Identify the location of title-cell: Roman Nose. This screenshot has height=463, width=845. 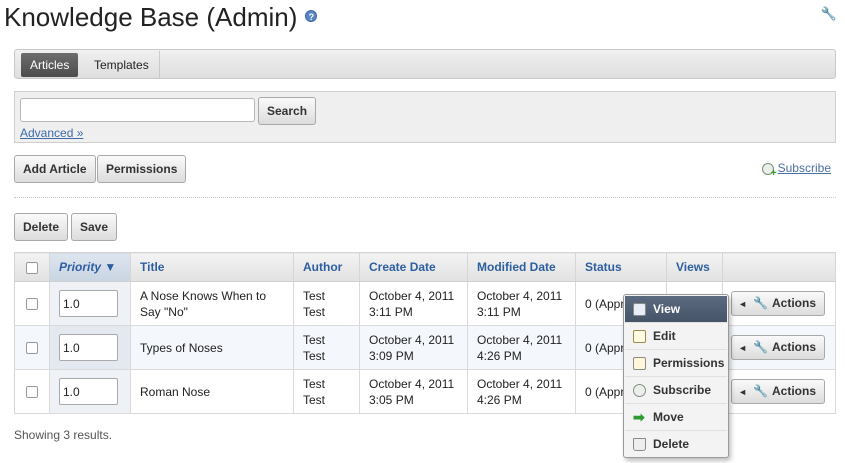
(212, 391).